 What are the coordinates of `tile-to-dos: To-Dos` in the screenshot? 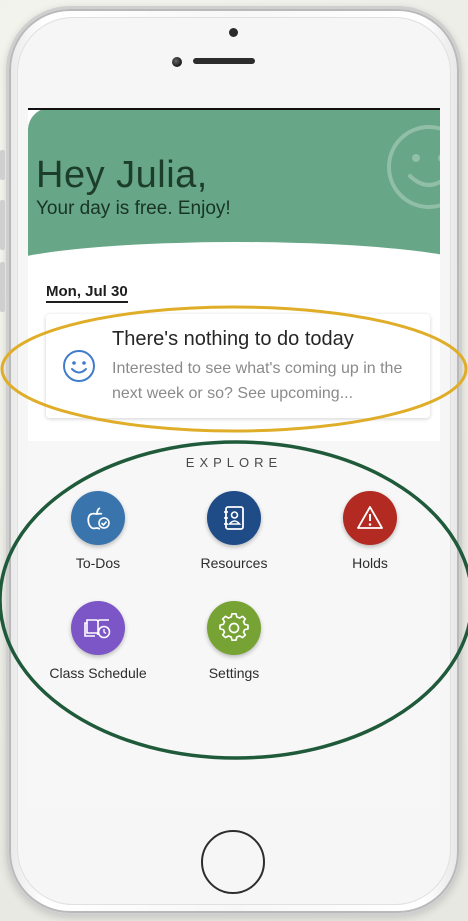 It's located at (98, 531).